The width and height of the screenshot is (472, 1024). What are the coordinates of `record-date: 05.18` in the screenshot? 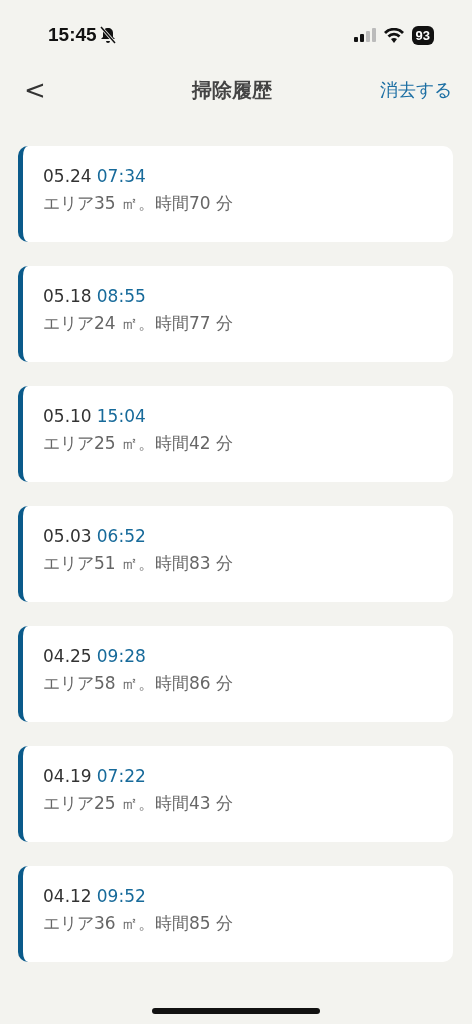 It's located at (67, 296).